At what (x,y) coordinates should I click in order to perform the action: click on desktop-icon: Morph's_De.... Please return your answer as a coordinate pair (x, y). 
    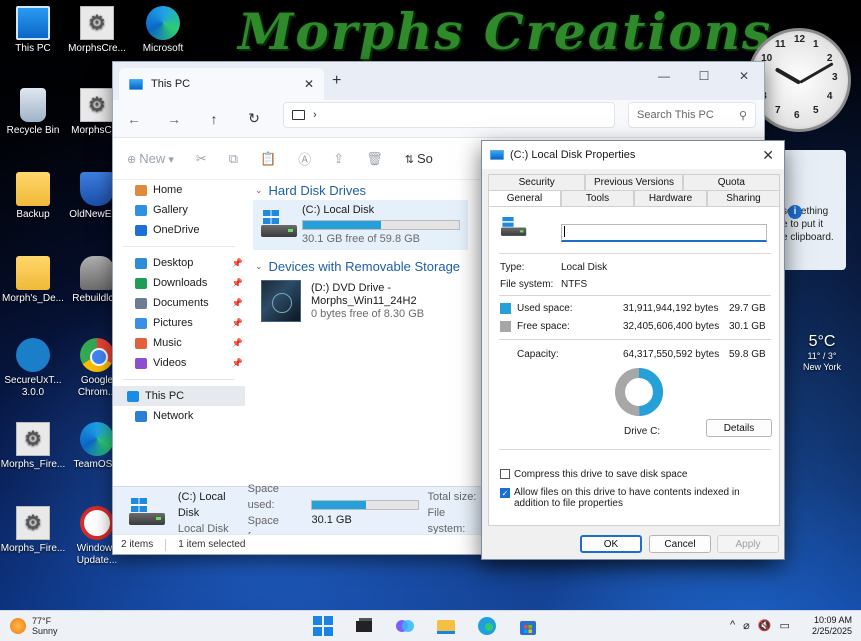
    Looking at the image, I should click on (33, 280).